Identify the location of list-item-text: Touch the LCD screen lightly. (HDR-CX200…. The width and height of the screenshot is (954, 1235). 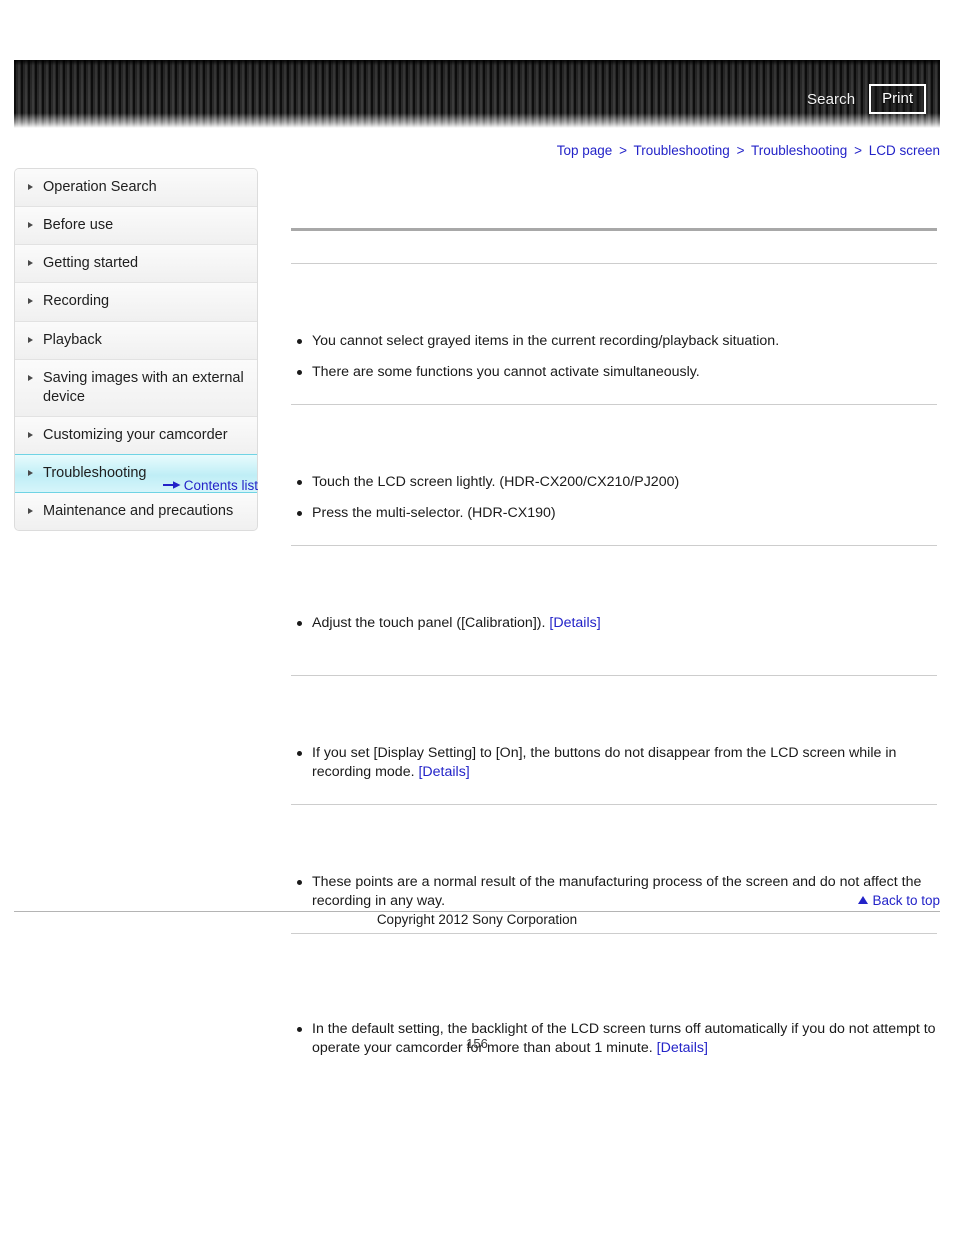
(496, 482).